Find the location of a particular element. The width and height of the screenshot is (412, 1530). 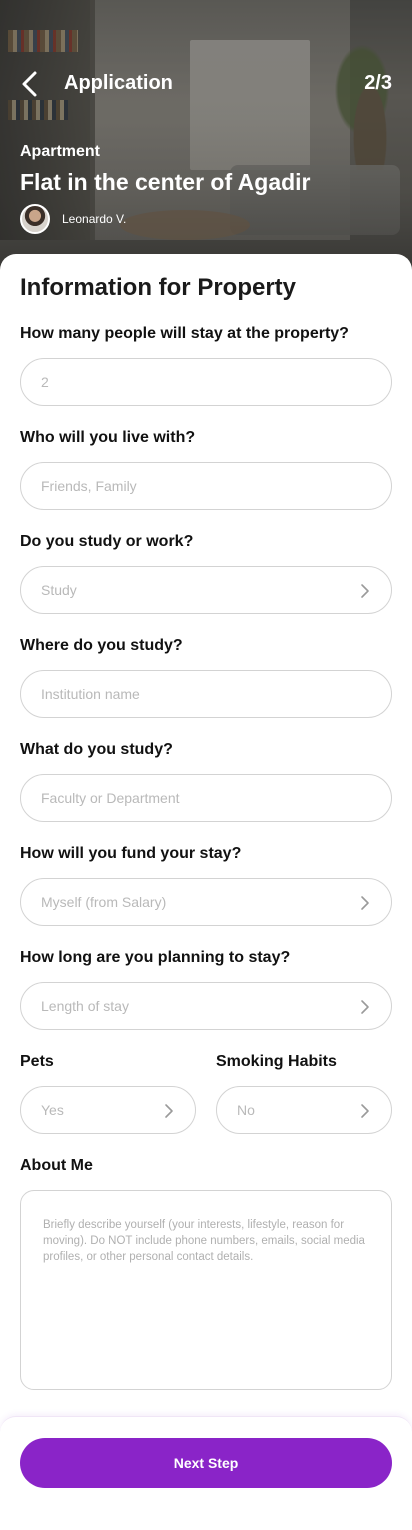

faculty-placeholder: Faculty or Department is located at coordinates (110, 798).